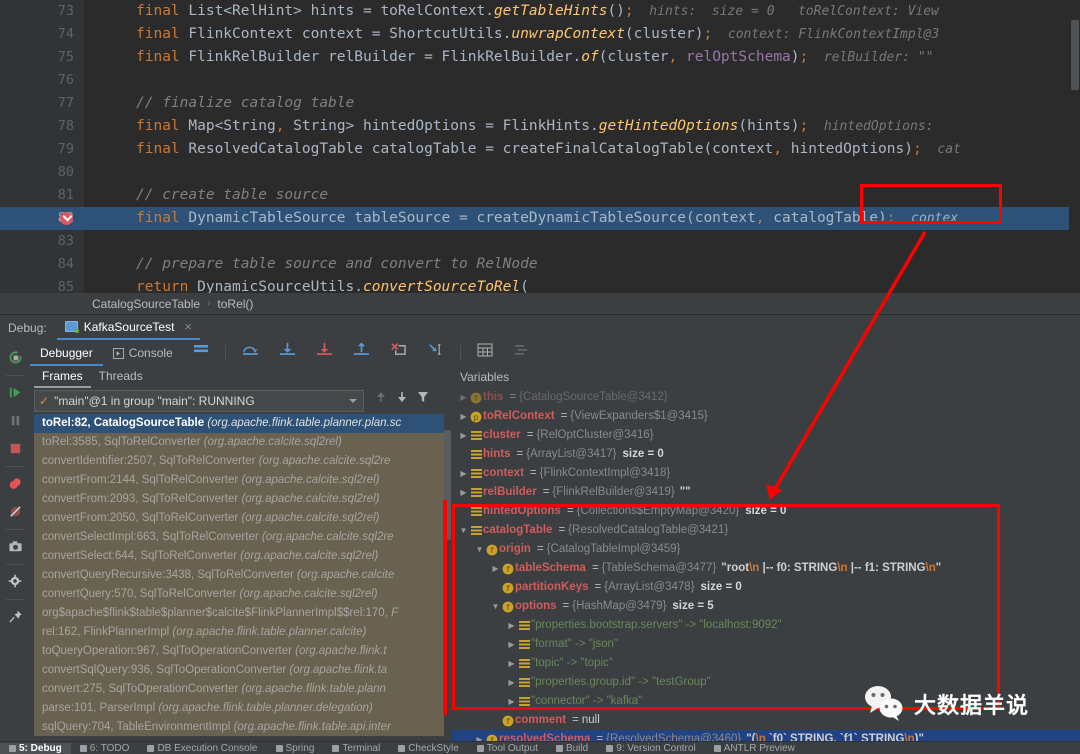 This screenshot has width=1080, height=754. I want to click on code-line: 83, so click(540, 241).